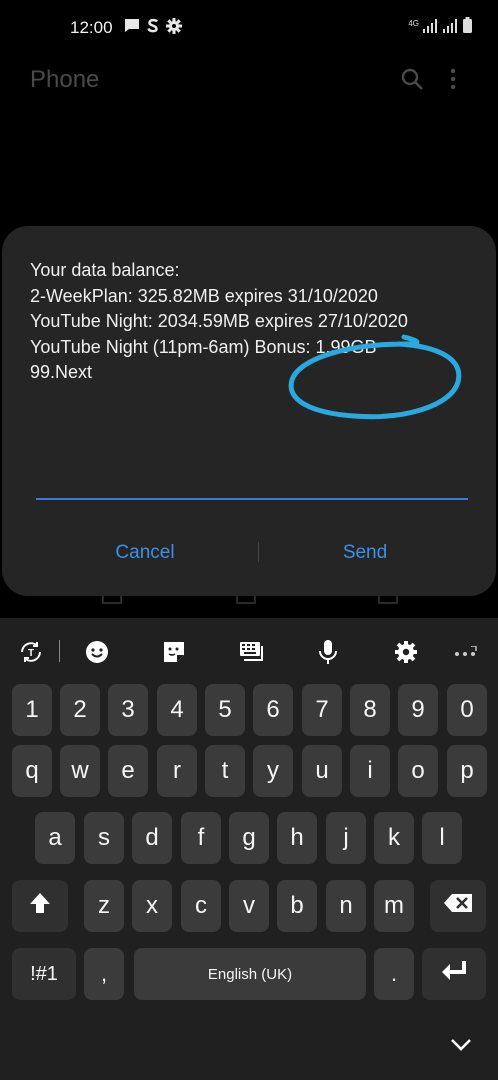 The height and width of the screenshot is (1080, 498). What do you see at coordinates (177, 710) in the screenshot?
I see `key-4: 4` at bounding box center [177, 710].